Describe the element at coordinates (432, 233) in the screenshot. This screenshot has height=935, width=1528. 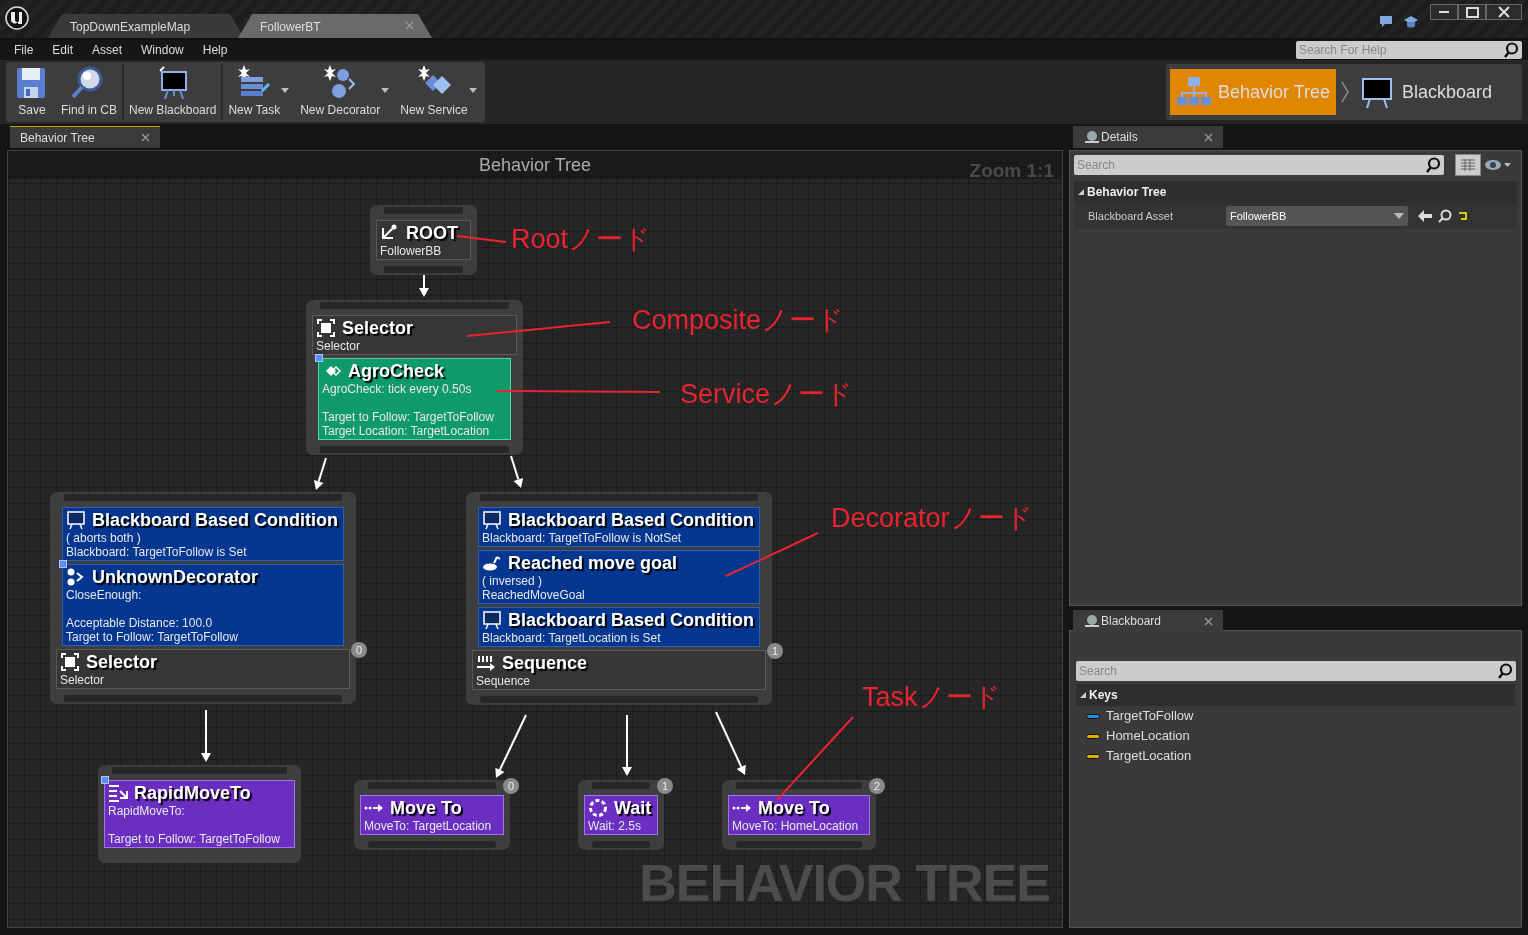
I see `node-title: ROOT` at that location.